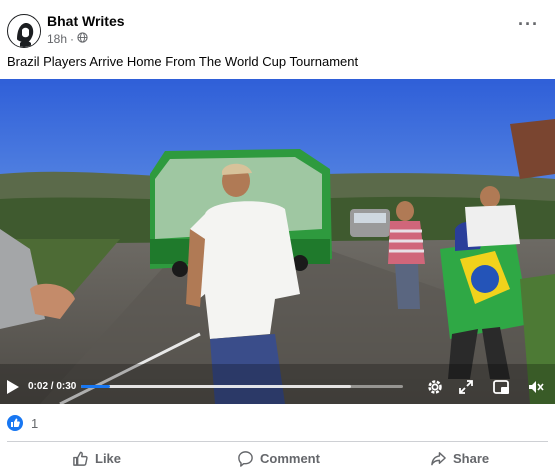 This screenshot has height=472, width=555. What do you see at coordinates (108, 458) in the screenshot?
I see `like-label: Like` at bounding box center [108, 458].